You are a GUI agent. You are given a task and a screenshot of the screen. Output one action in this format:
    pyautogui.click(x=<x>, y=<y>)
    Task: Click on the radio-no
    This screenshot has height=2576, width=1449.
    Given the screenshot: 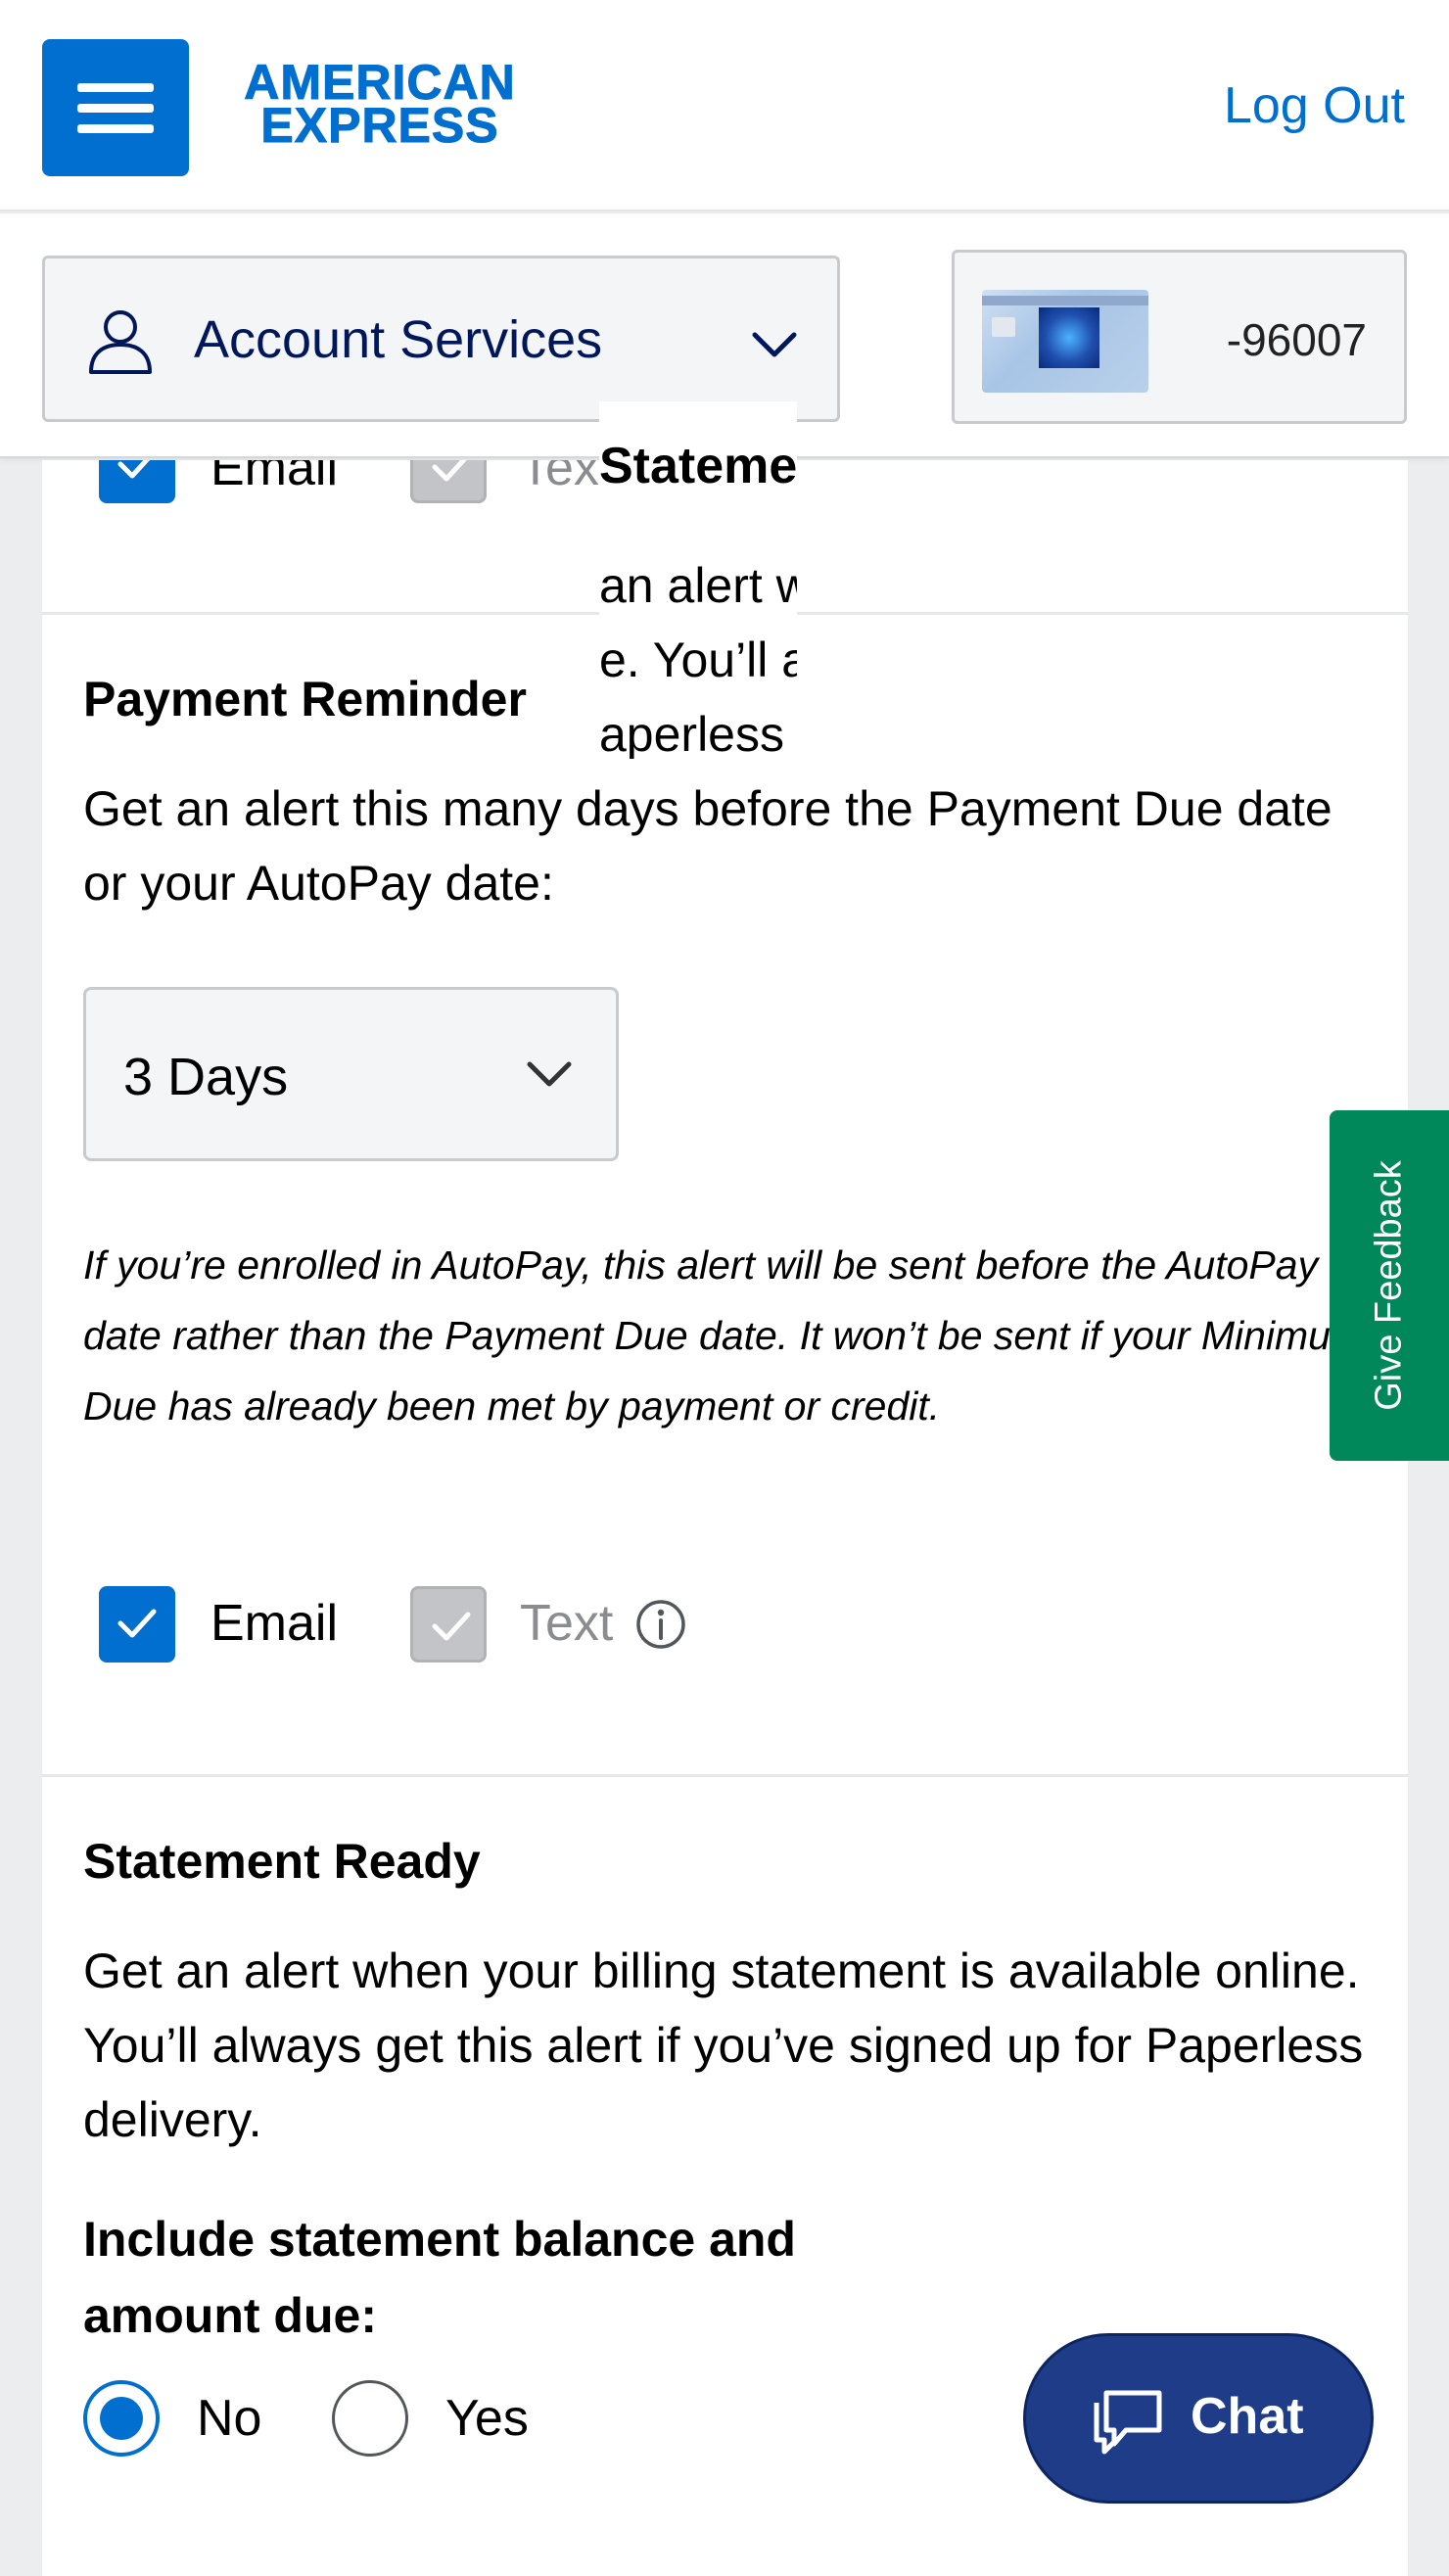 What is the action you would take?
    pyautogui.click(x=121, y=2418)
    